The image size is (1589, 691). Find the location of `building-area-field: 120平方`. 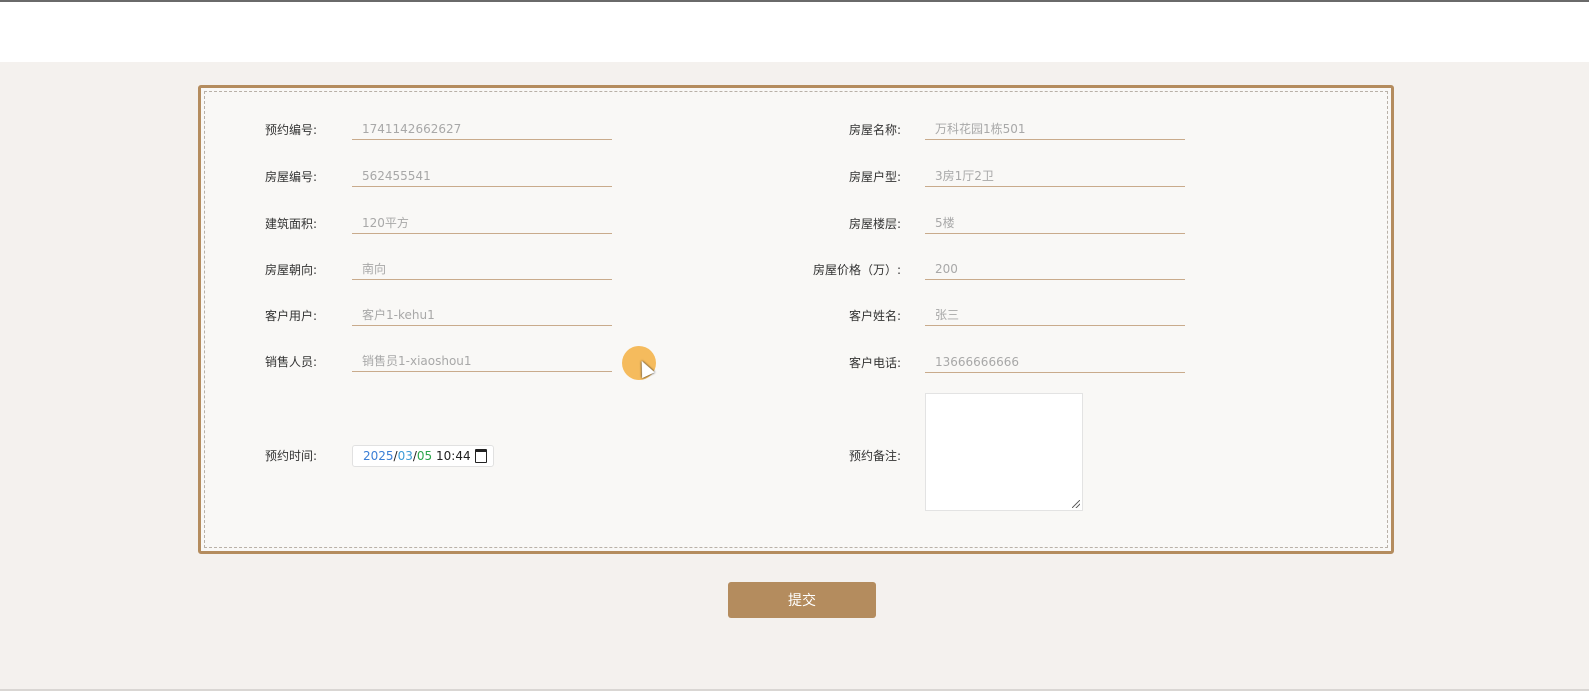

building-area-field: 120平方 is located at coordinates (482, 223).